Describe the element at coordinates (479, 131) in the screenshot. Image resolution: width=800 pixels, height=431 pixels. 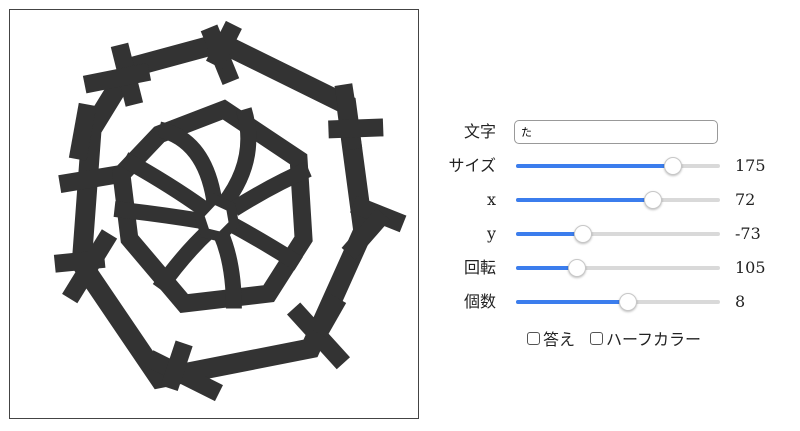
I see `text-label: 文字` at that location.